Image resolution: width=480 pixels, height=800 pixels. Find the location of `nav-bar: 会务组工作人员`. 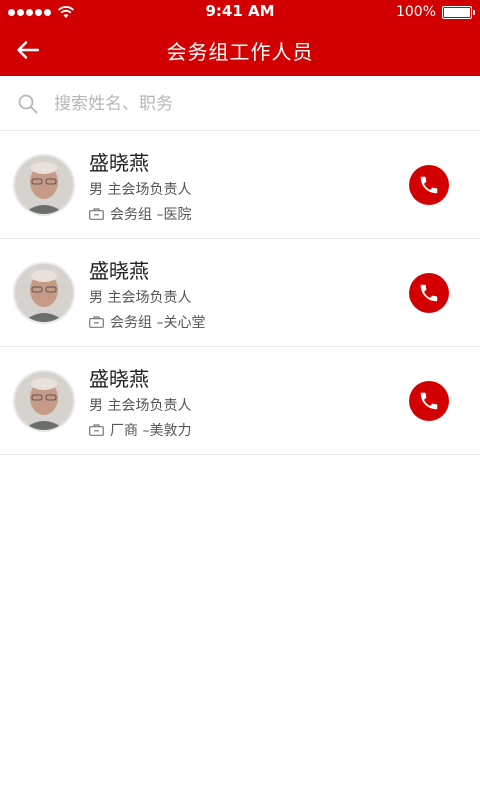

nav-bar: 会务组工作人员 is located at coordinates (240, 50).